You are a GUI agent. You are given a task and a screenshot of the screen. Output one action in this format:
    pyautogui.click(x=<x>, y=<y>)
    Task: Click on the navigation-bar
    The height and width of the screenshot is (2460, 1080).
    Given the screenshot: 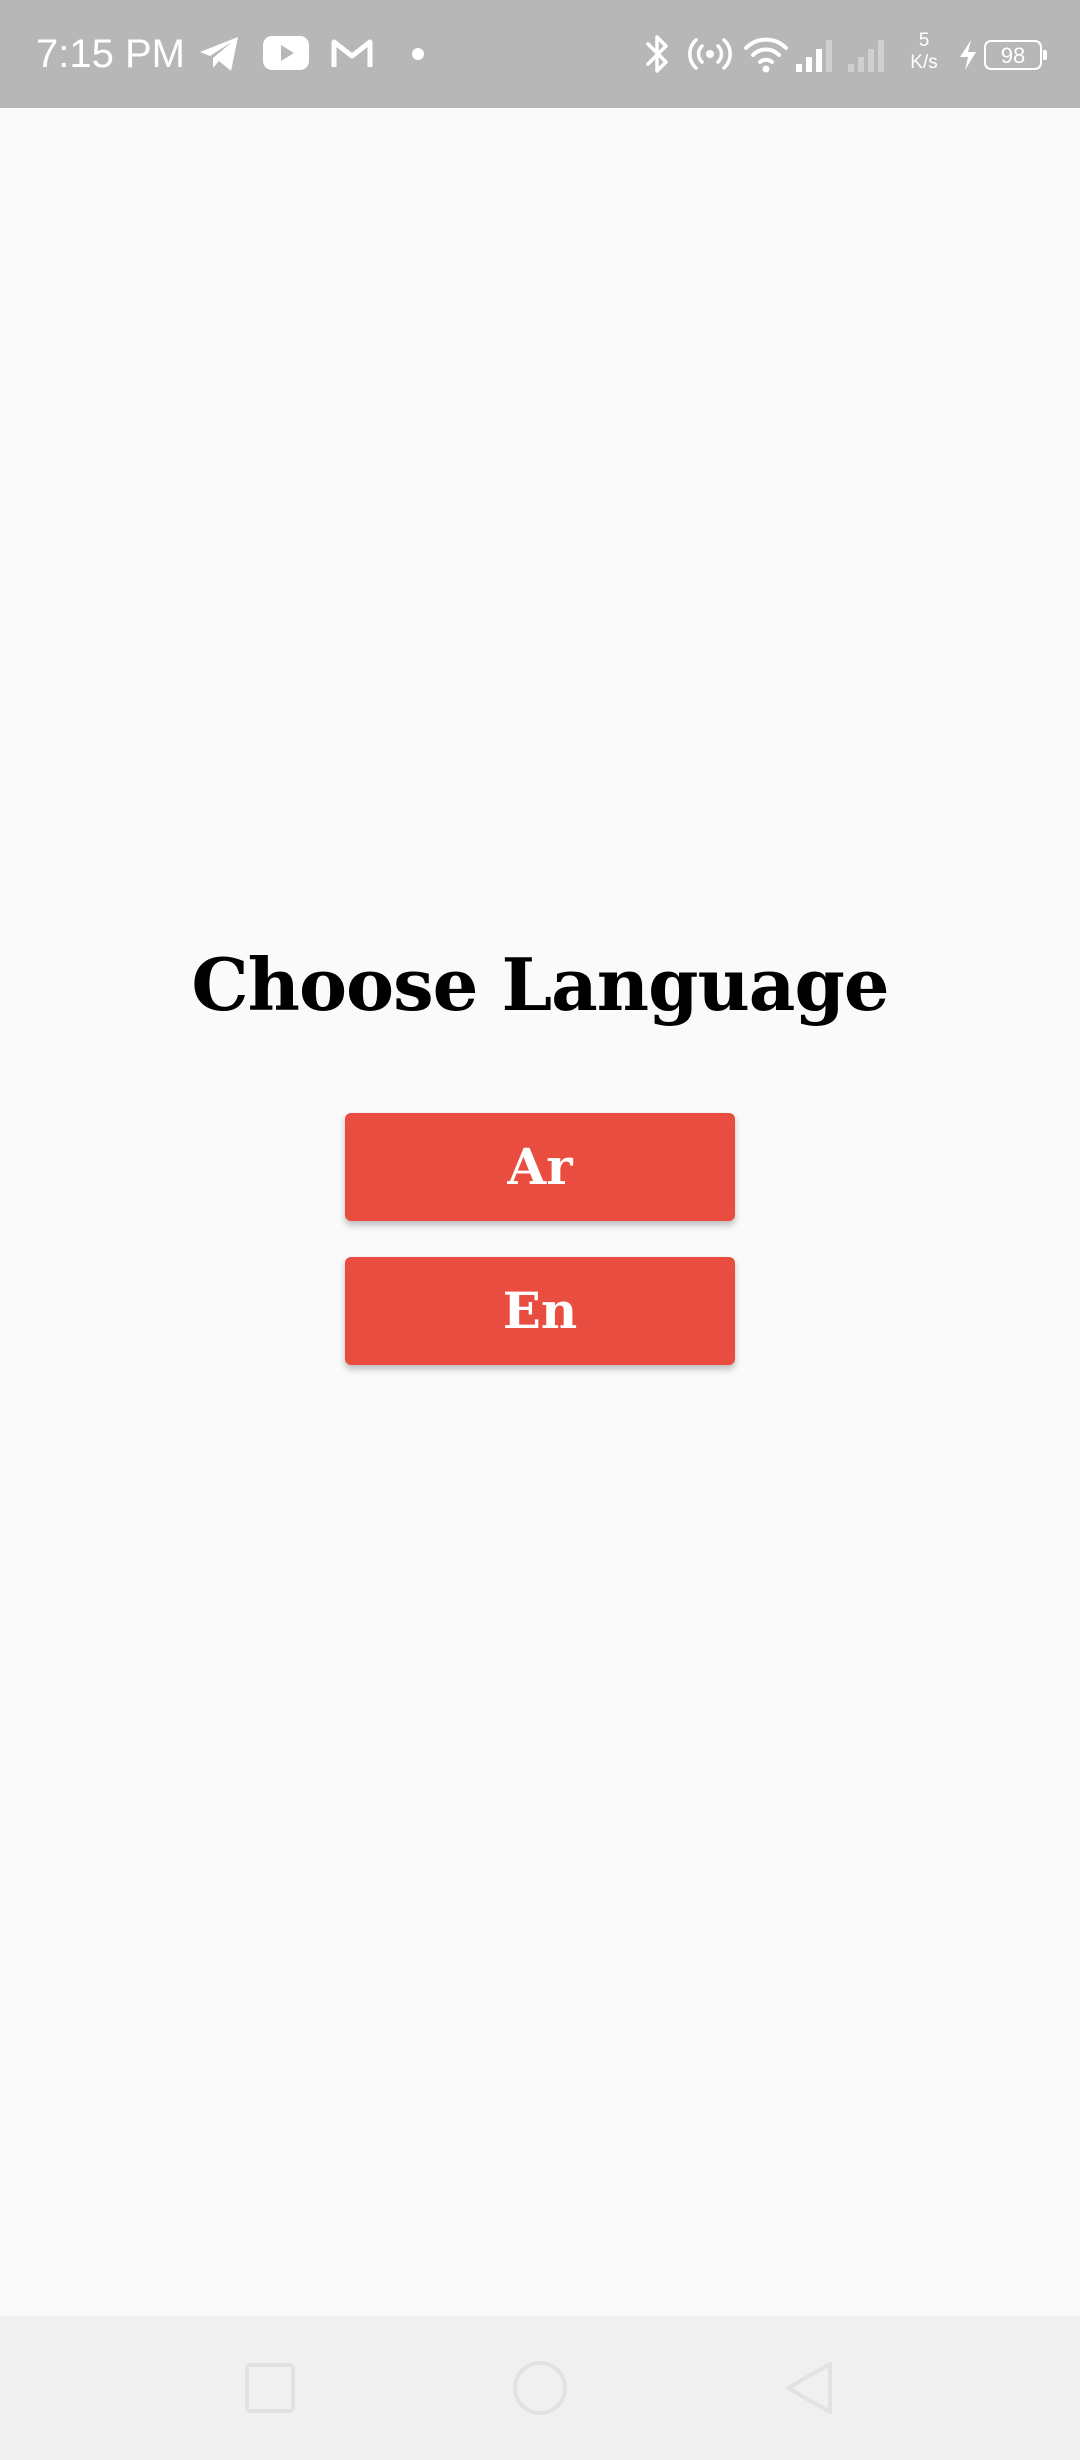 What is the action you would take?
    pyautogui.click(x=540, y=2388)
    